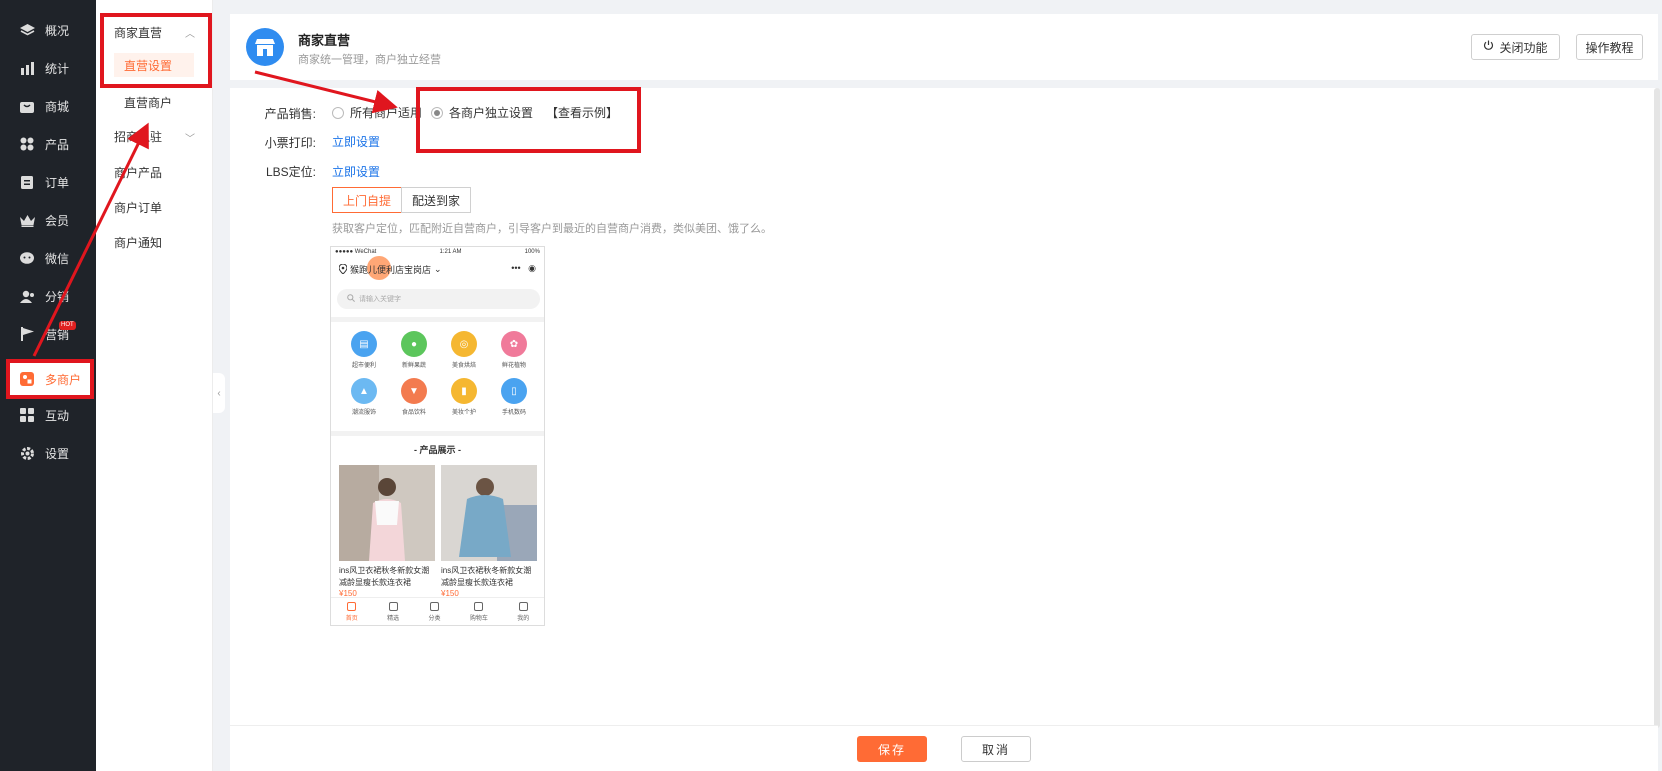 The image size is (1662, 771). Describe the element at coordinates (438, 299) in the screenshot. I see `phone-search: 请输入关键字` at that location.